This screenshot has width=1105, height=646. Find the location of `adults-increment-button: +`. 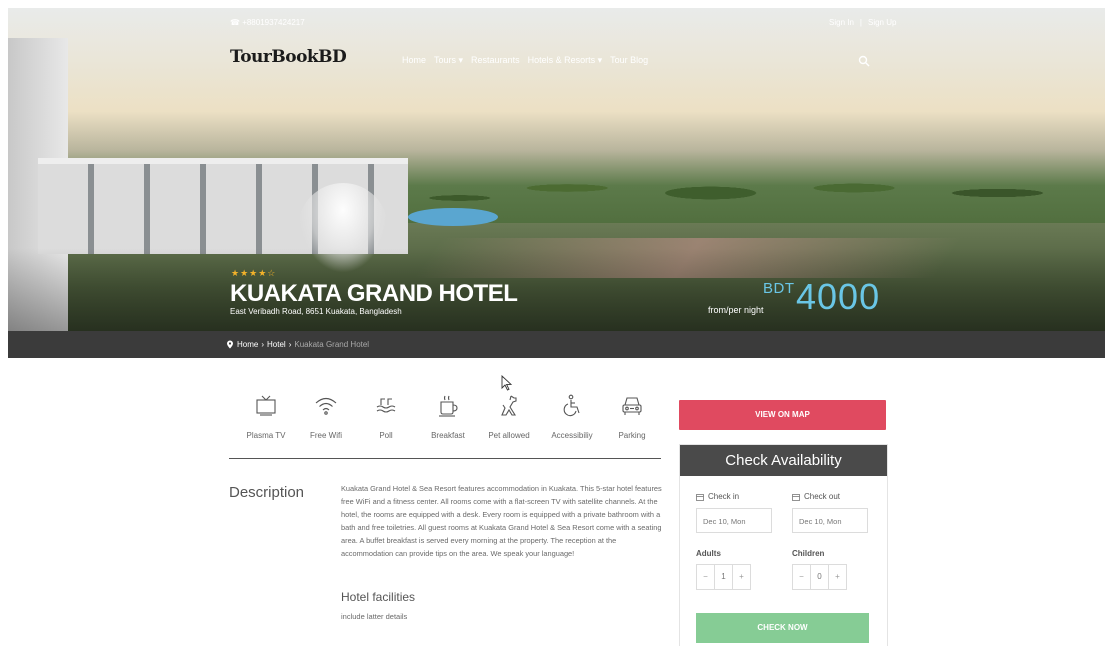

adults-increment-button: + is located at coordinates (741, 577).